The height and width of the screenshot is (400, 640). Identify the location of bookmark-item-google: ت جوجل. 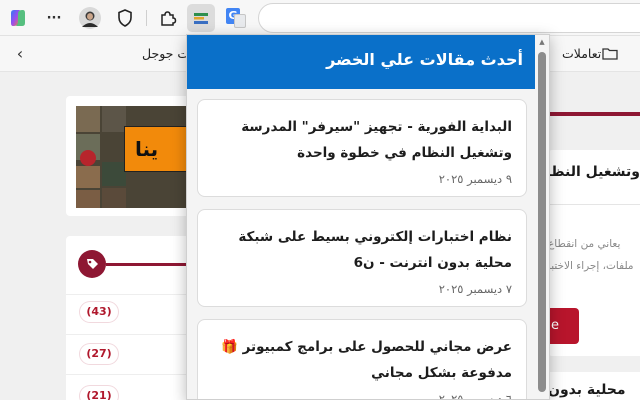
(165, 53).